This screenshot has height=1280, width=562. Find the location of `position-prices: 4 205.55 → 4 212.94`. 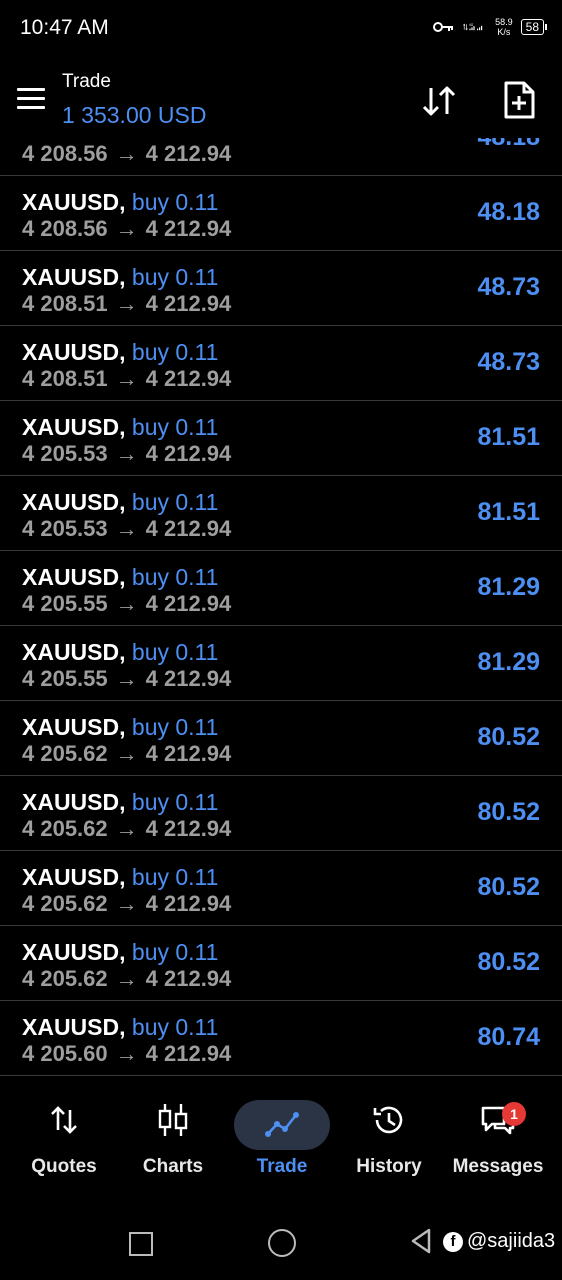

position-prices: 4 205.55 → 4 212.94 is located at coordinates (126, 679).